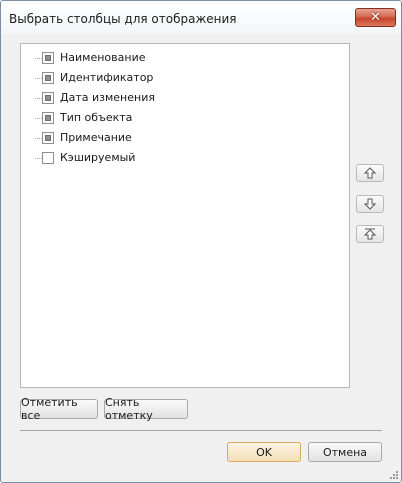  What do you see at coordinates (107, 97) in the screenshot?
I see `list-item-label: Дата изменения` at bounding box center [107, 97].